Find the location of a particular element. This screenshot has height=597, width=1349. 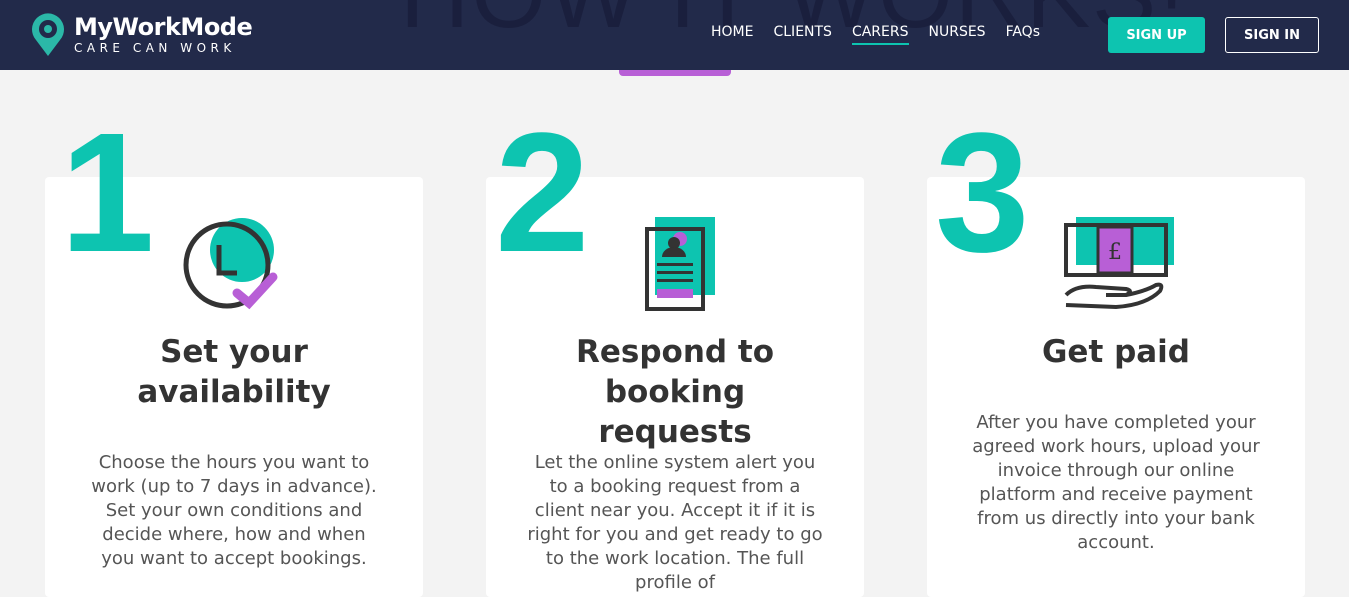

step-title: Get paid is located at coordinates (1115, 352).